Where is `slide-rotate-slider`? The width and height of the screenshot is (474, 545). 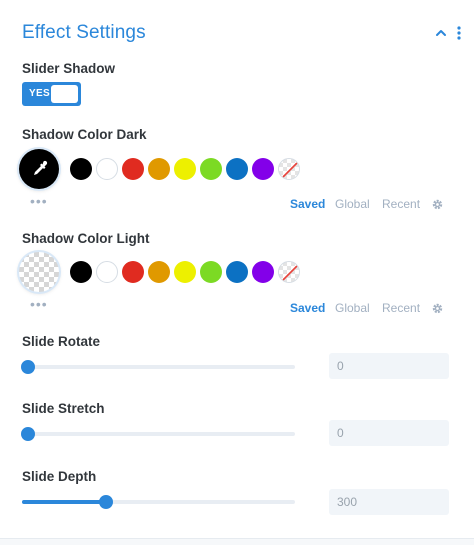 slide-rotate-slider is located at coordinates (158, 367).